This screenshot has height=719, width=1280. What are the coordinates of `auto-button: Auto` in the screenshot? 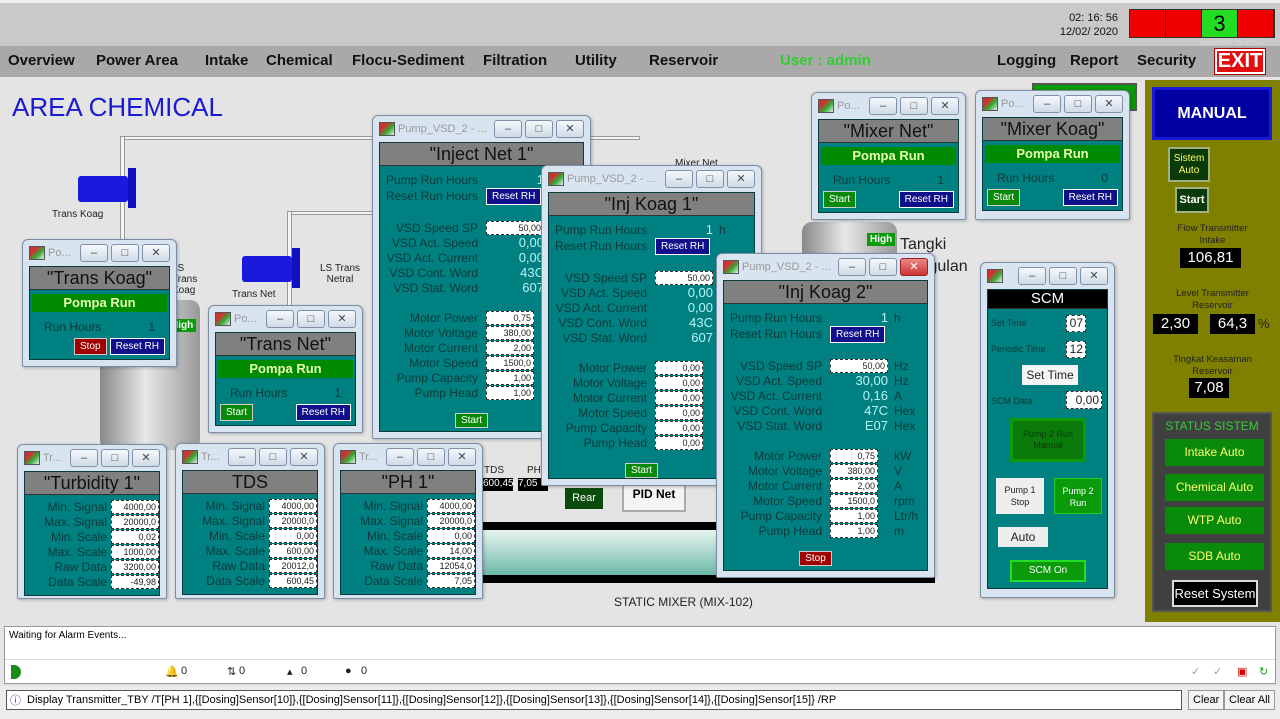 It's located at (1023, 537).